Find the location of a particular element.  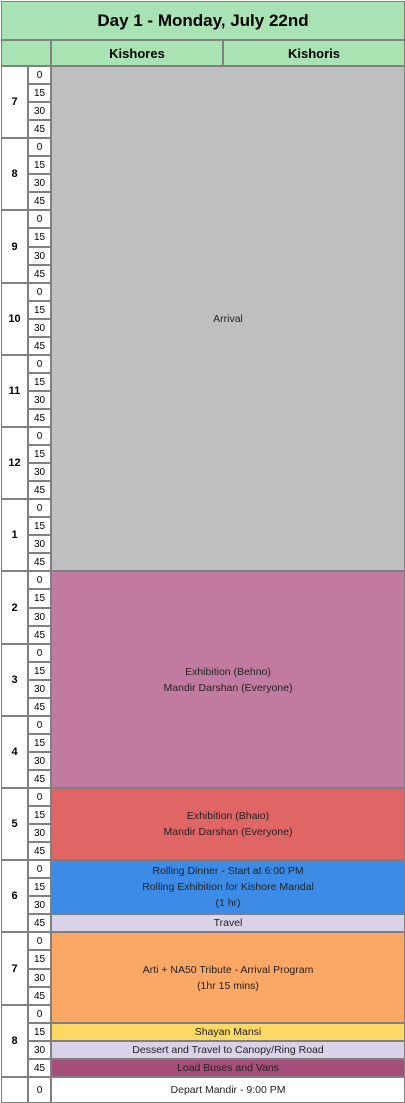

event-block: Load Buses and Vans is located at coordinates (228, 1068).